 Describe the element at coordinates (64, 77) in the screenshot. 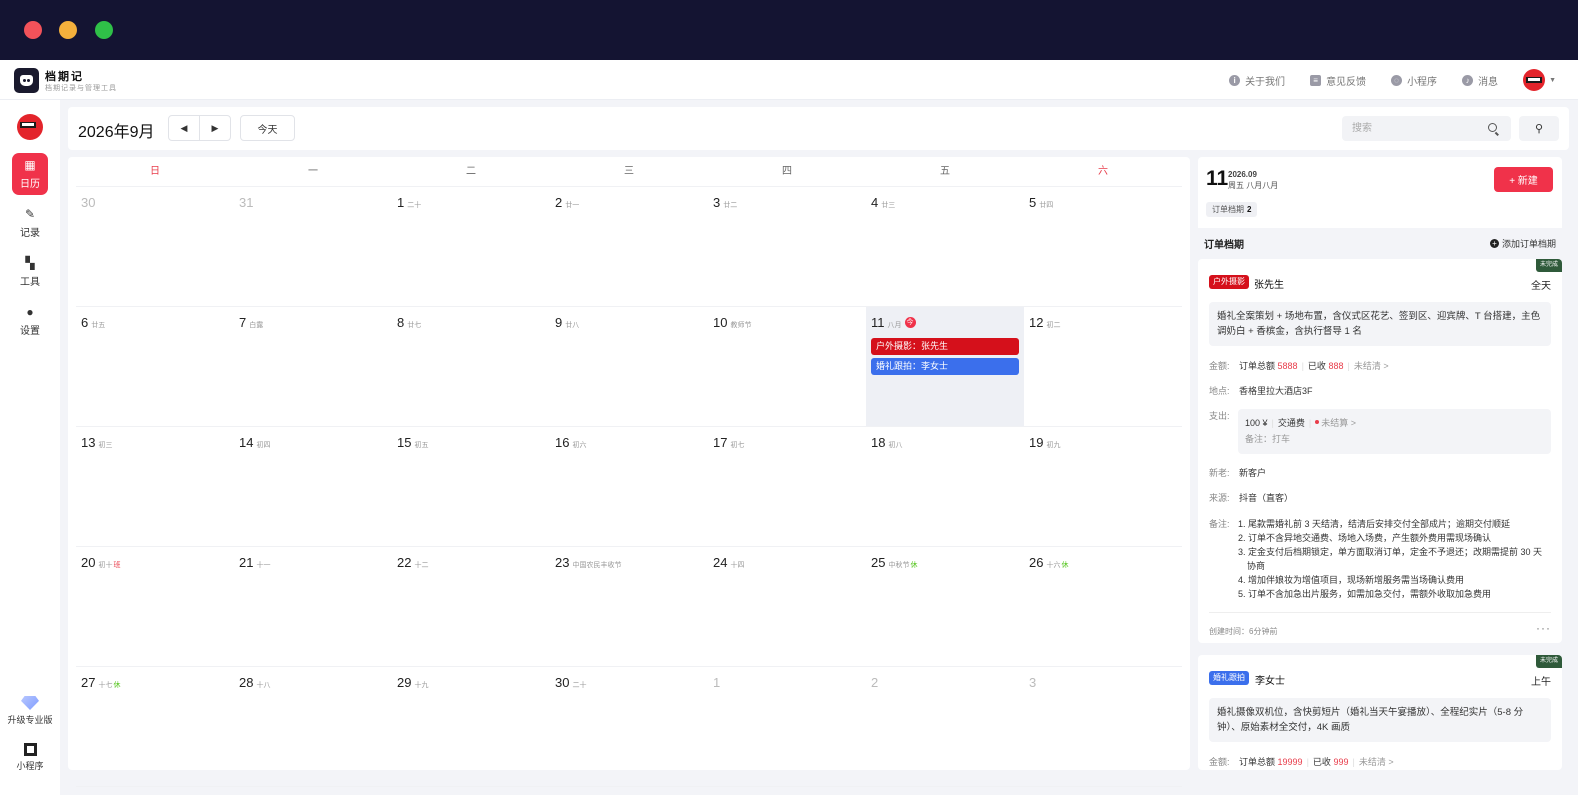

I see `app-title: 档期记` at that location.